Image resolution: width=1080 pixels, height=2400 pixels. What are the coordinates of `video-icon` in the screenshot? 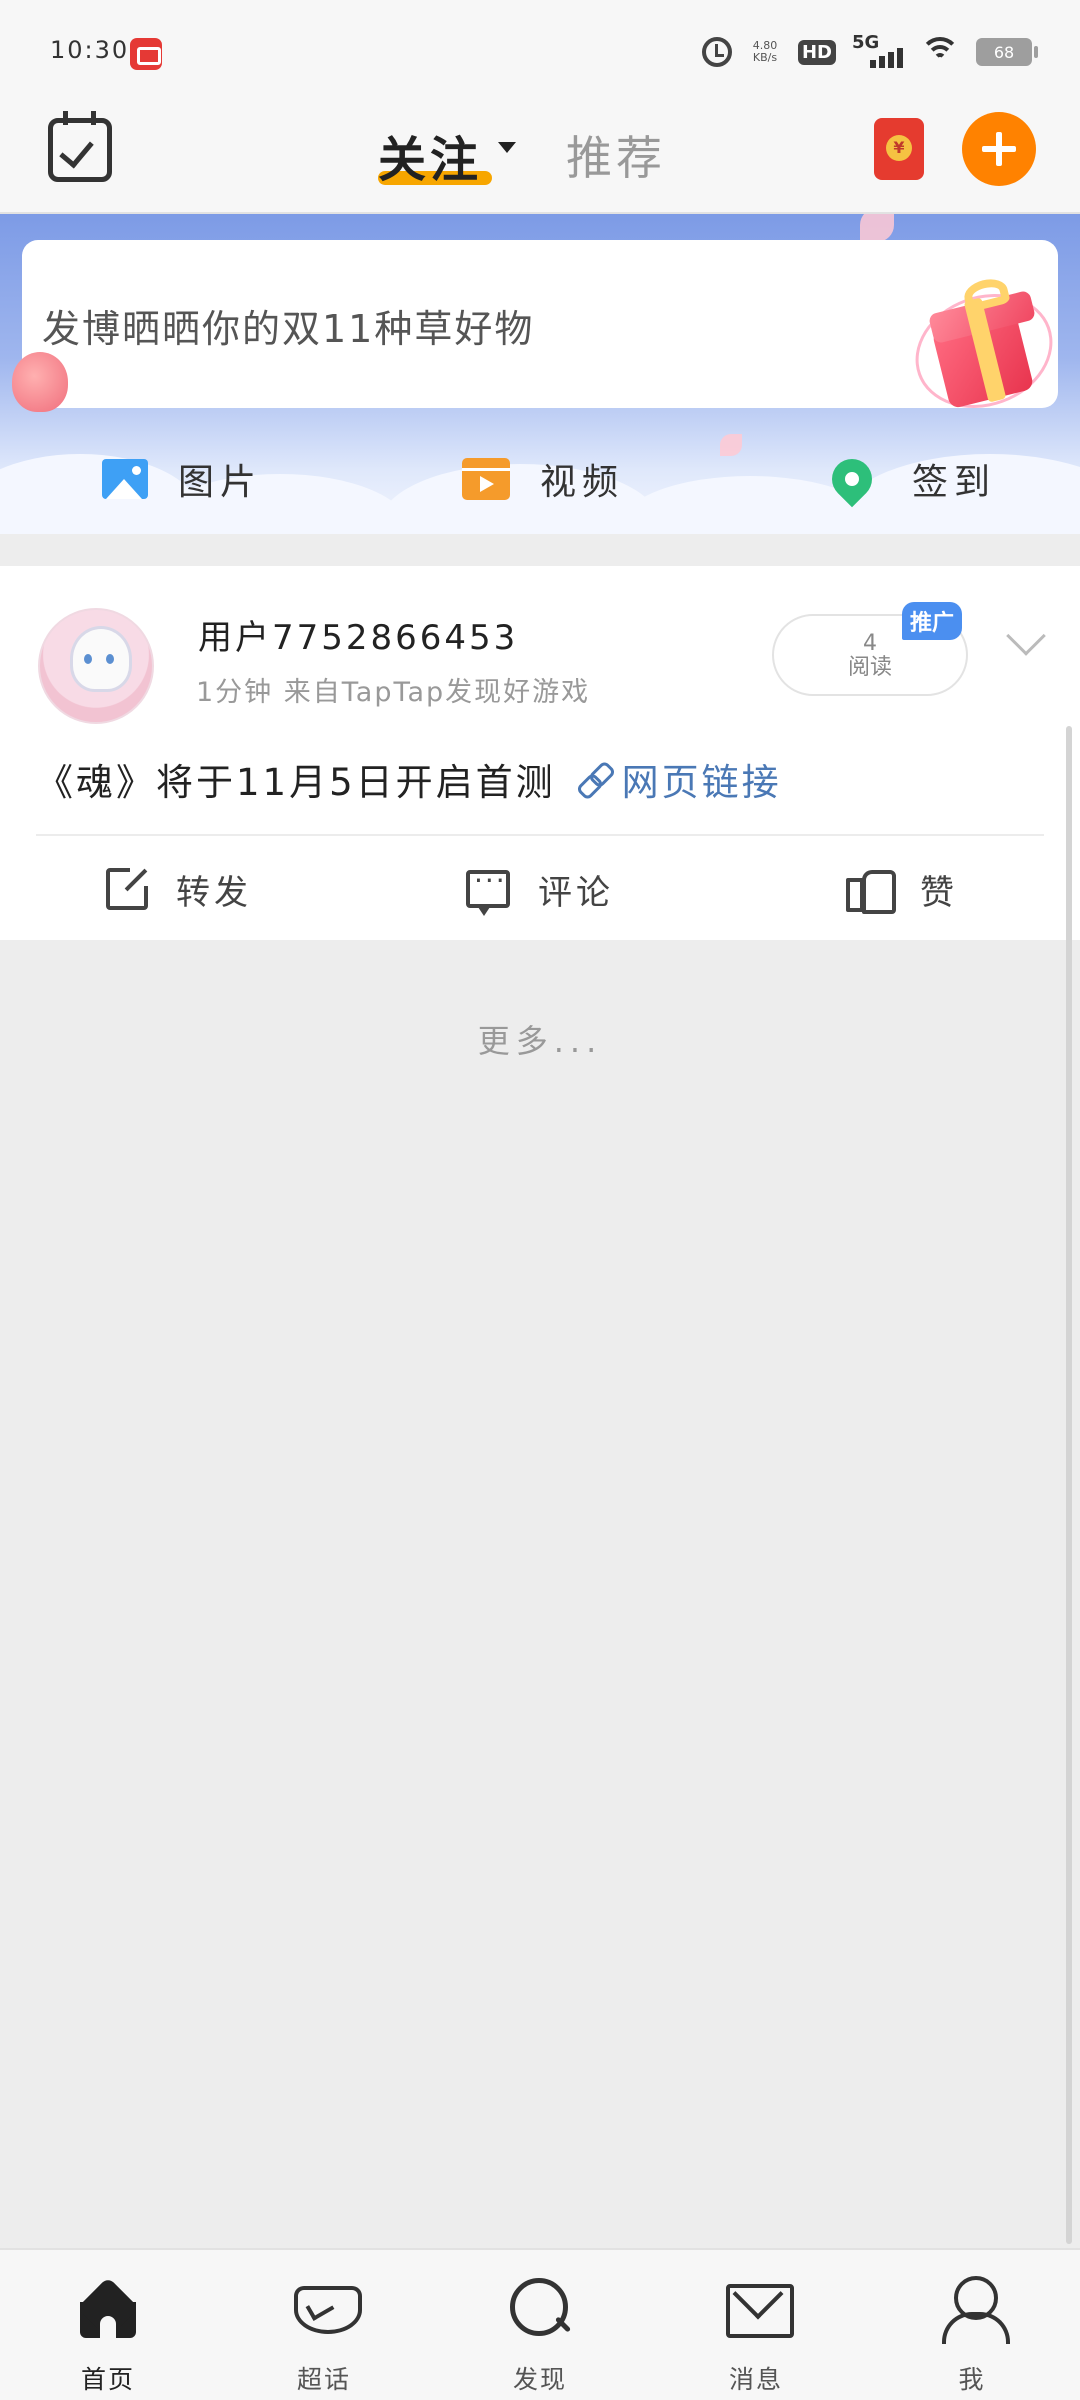 It's located at (486, 479).